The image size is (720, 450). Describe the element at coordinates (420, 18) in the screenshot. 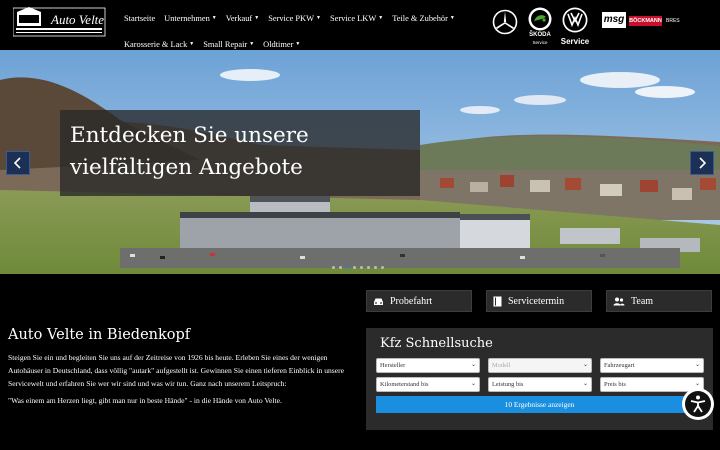

I see `nav-item-label: Teile & Zubehör` at that location.